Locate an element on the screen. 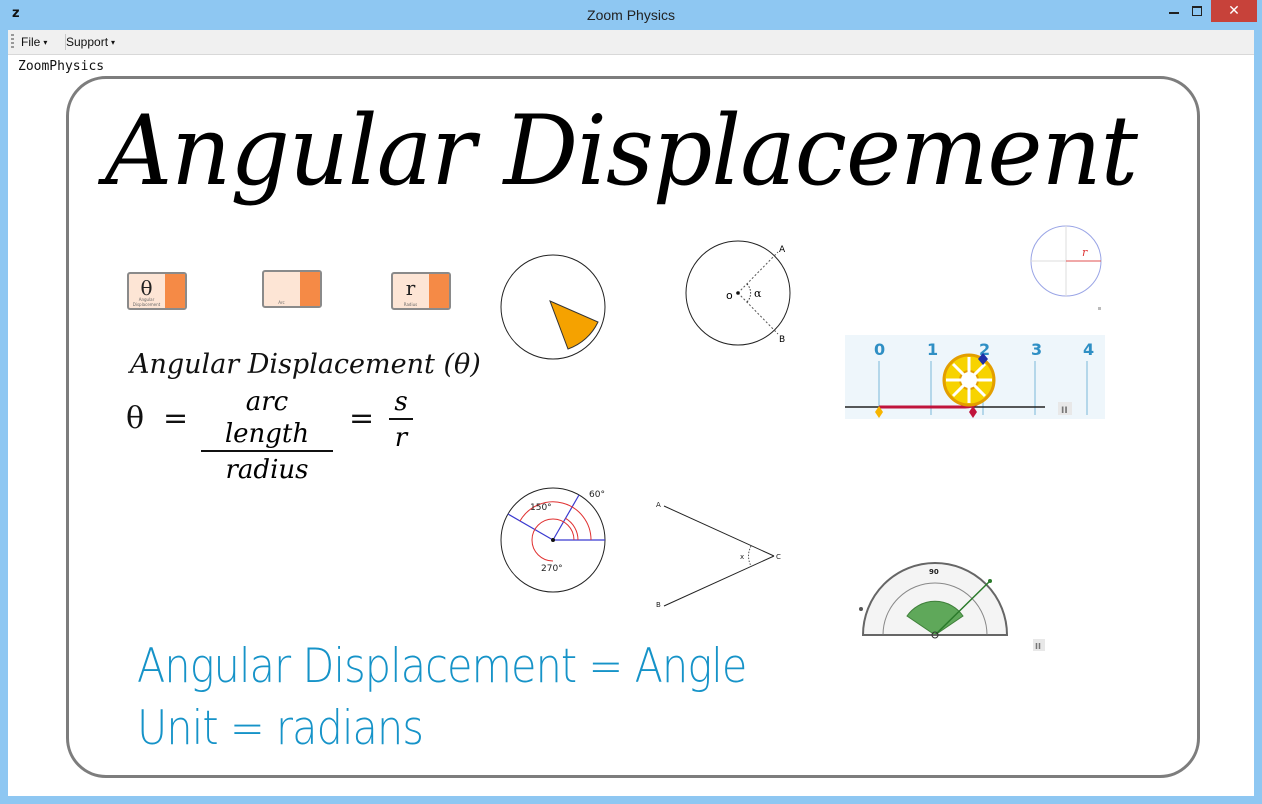 This screenshot has width=1262, height=804. angle-150-label: 150° is located at coordinates (541, 508).